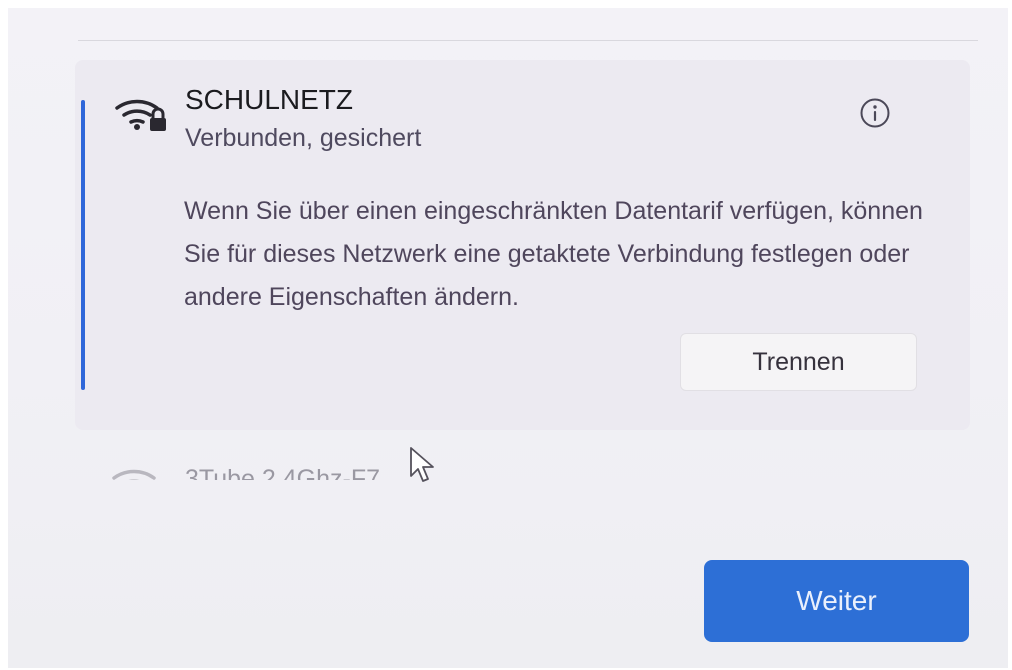 This screenshot has height=670, width=1012. Describe the element at coordinates (83, 245) in the screenshot. I see `selection-indicator` at that location.